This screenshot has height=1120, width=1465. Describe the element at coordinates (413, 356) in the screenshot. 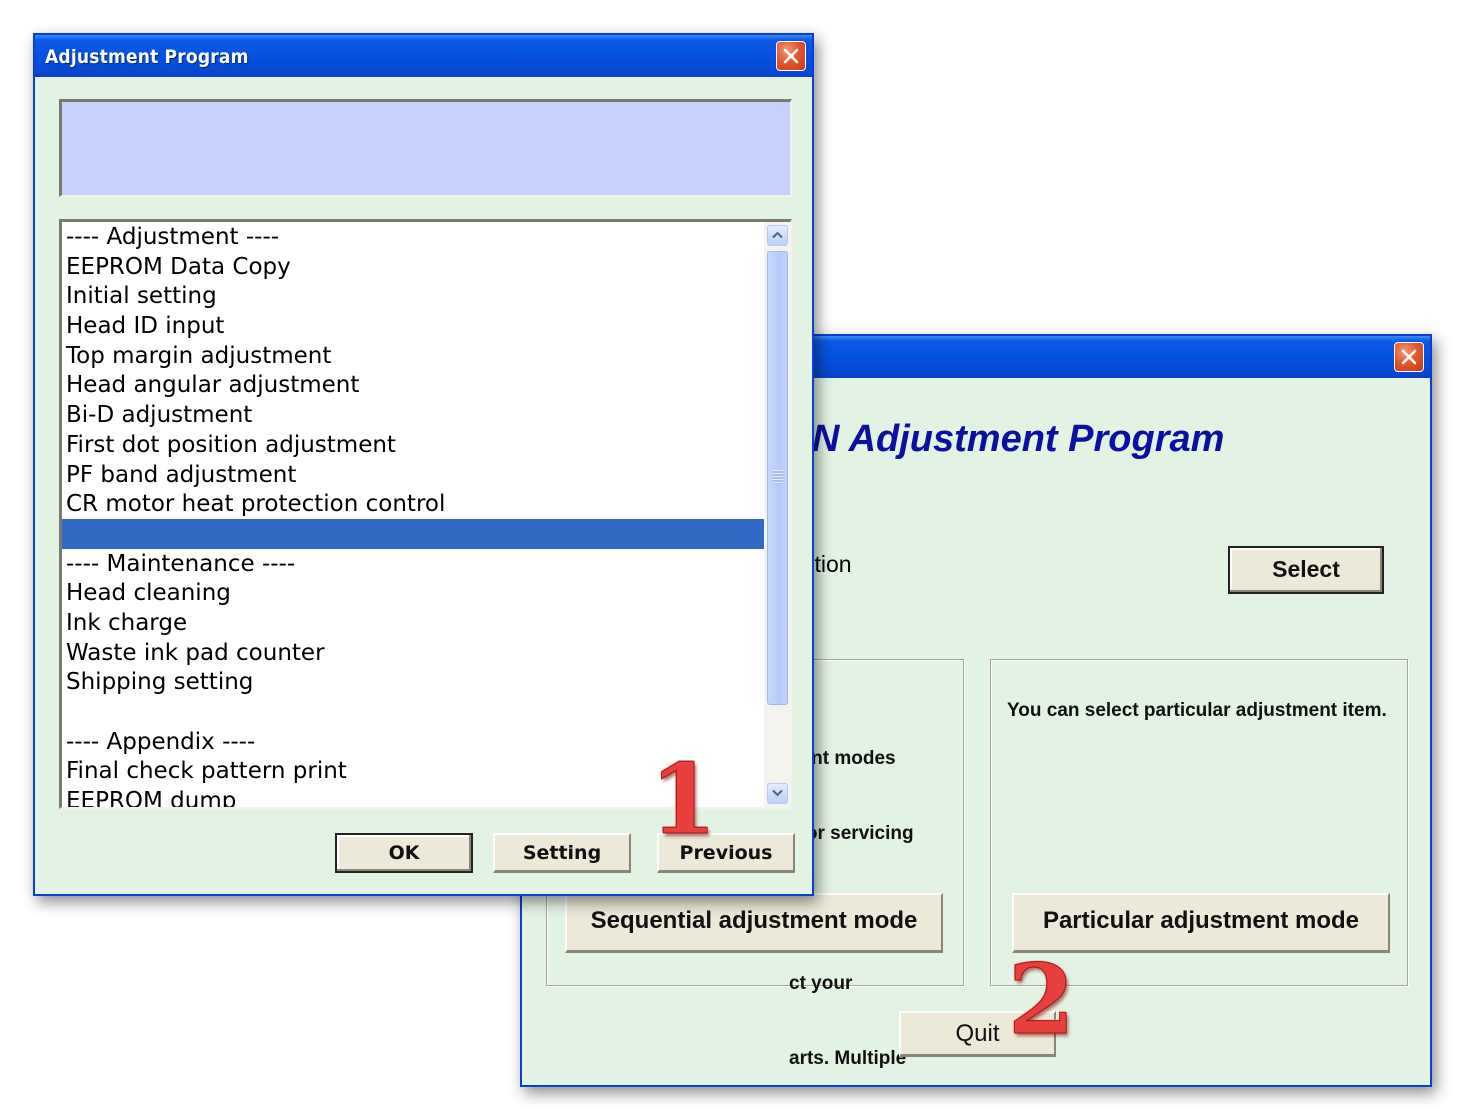

I see `list-item: Top margin adjustment` at that location.